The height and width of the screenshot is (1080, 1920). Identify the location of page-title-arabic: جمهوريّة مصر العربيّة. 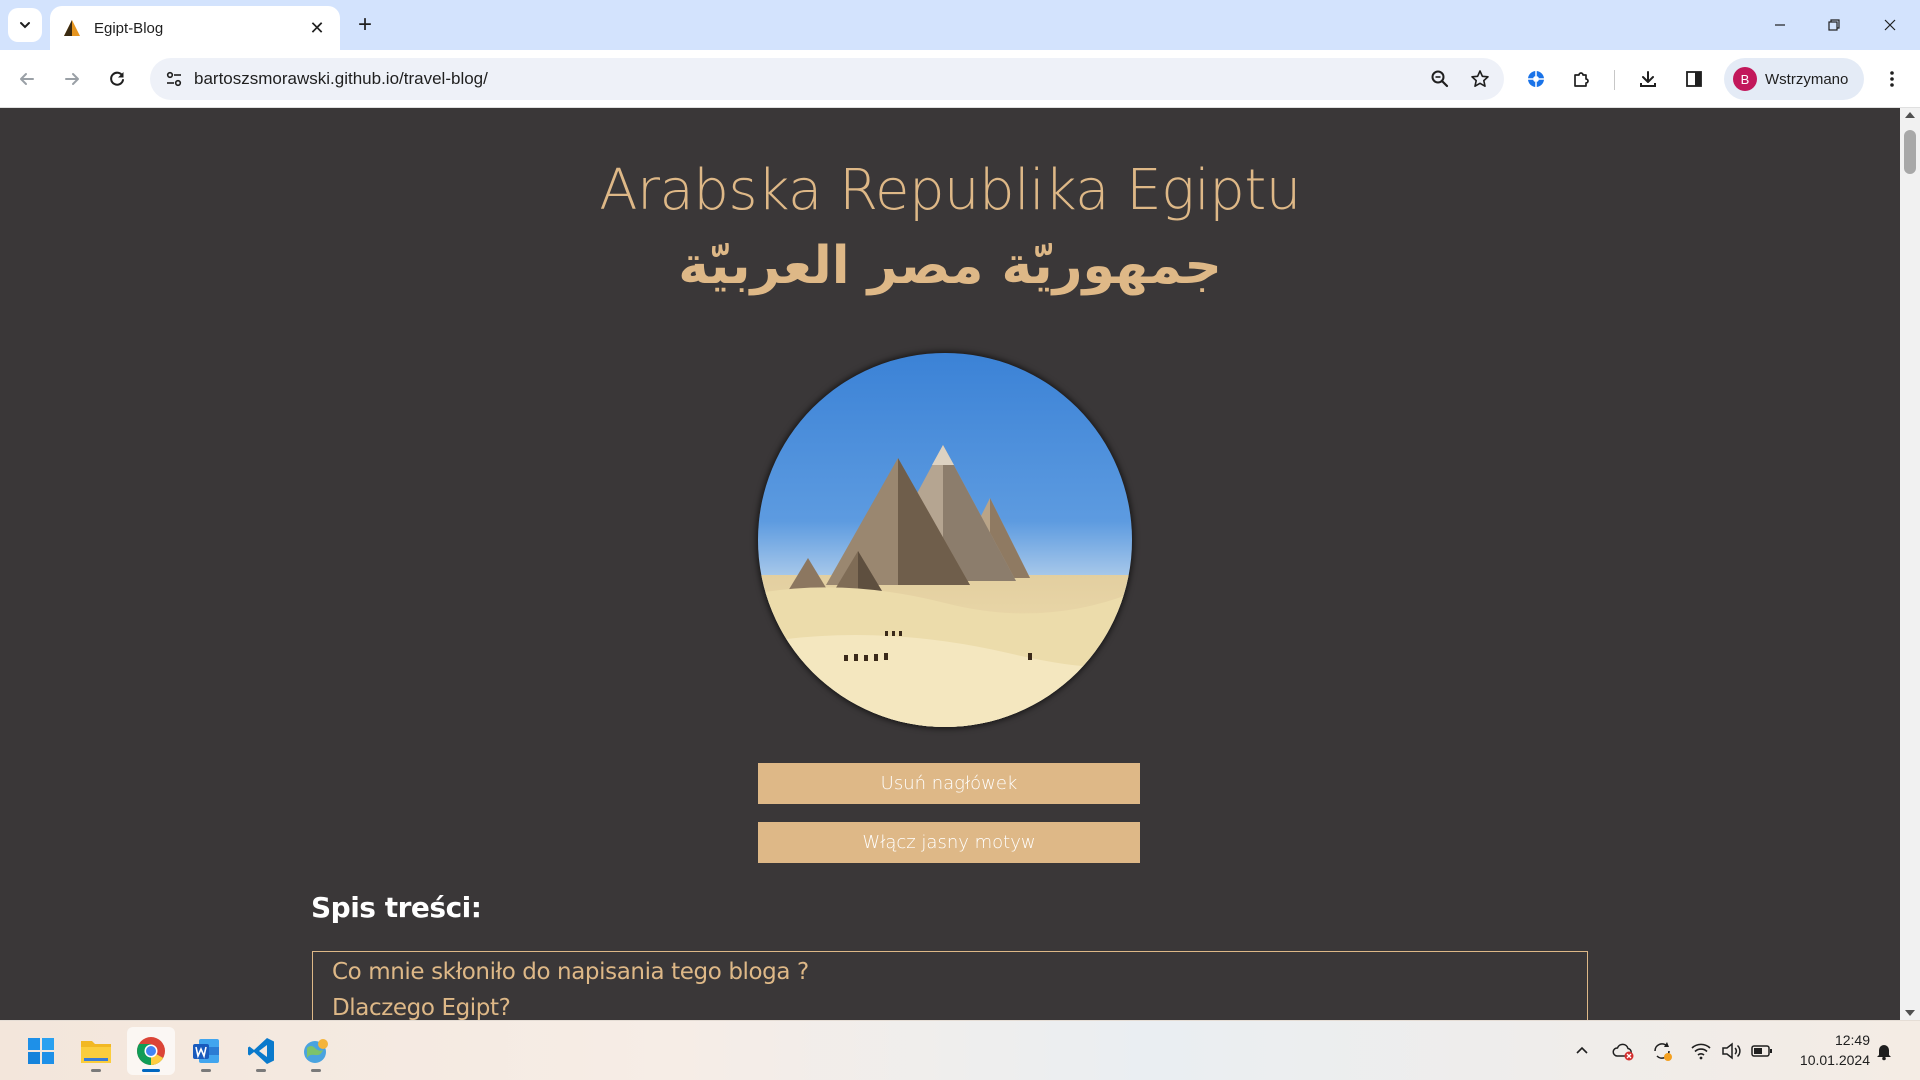
(950, 266).